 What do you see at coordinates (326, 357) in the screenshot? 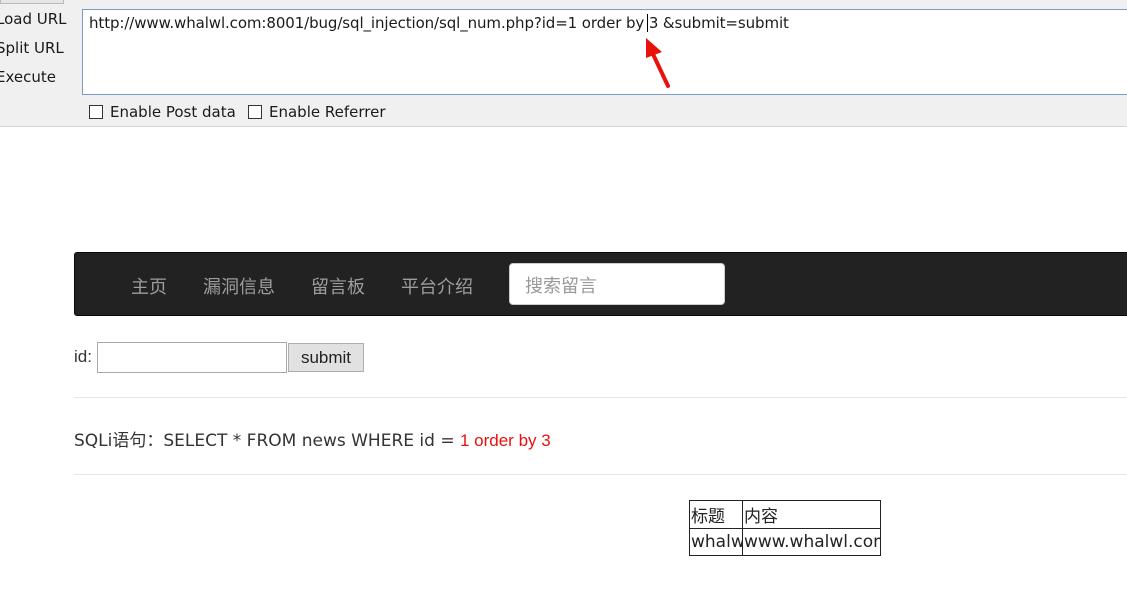
I see `submit-button: submit` at bounding box center [326, 357].